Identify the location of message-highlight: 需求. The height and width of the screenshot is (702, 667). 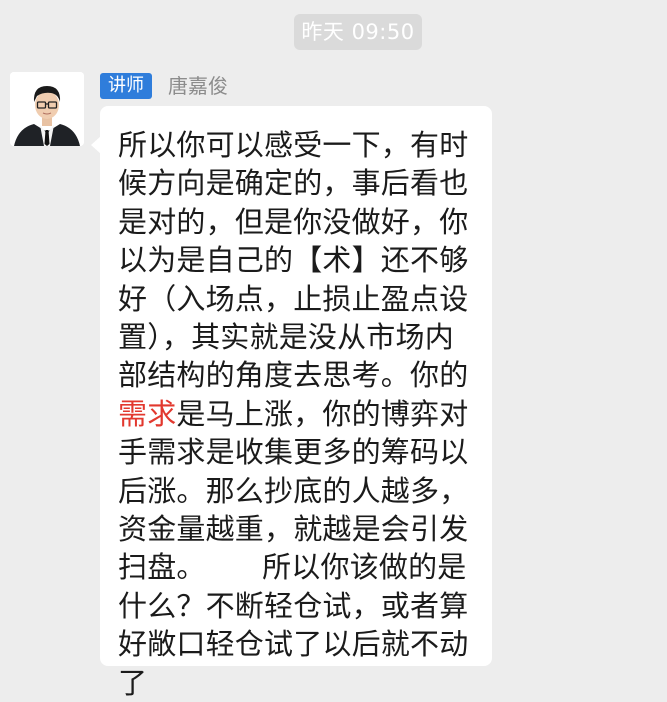
(147, 413).